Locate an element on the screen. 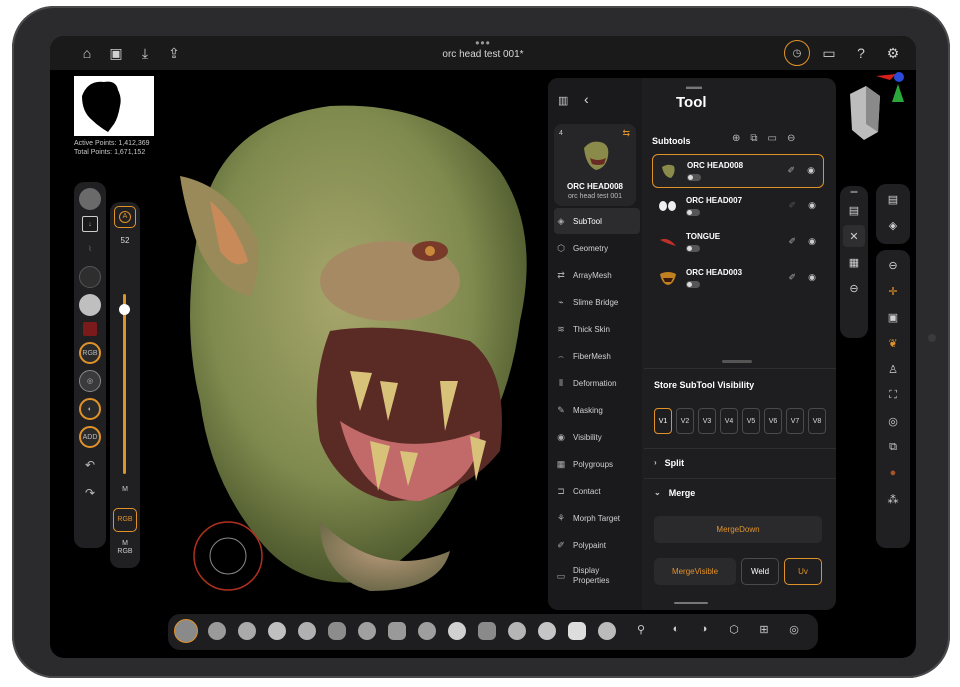 The image size is (960, 687). move-brush-icon is located at coordinates (367, 631).